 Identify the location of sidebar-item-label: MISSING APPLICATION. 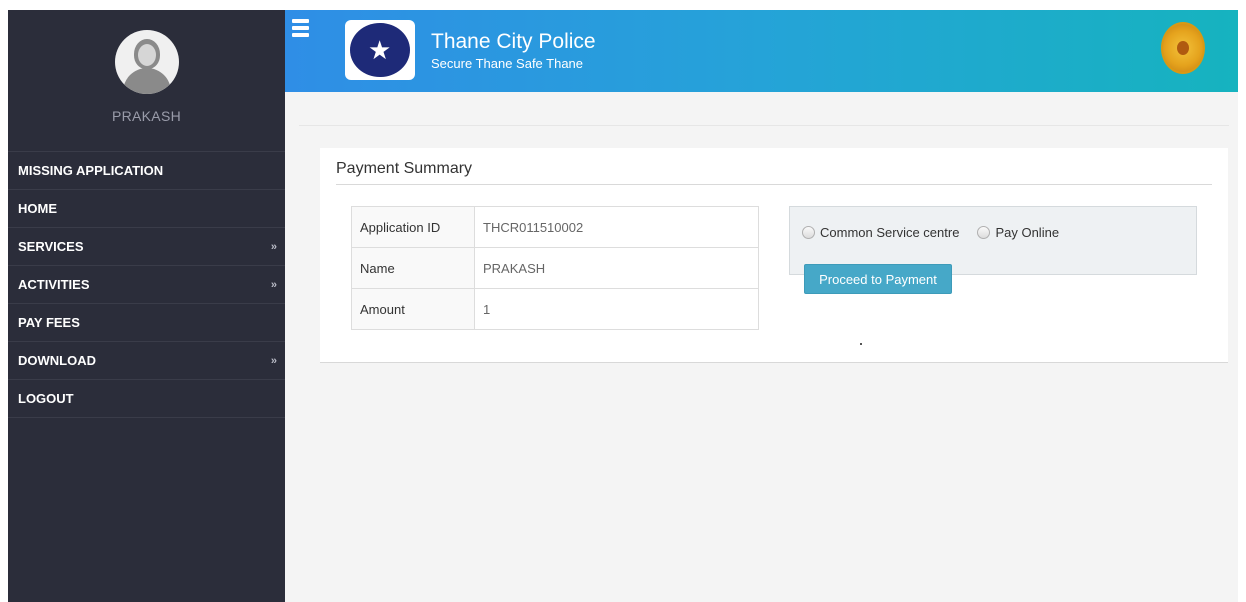
(91, 170).